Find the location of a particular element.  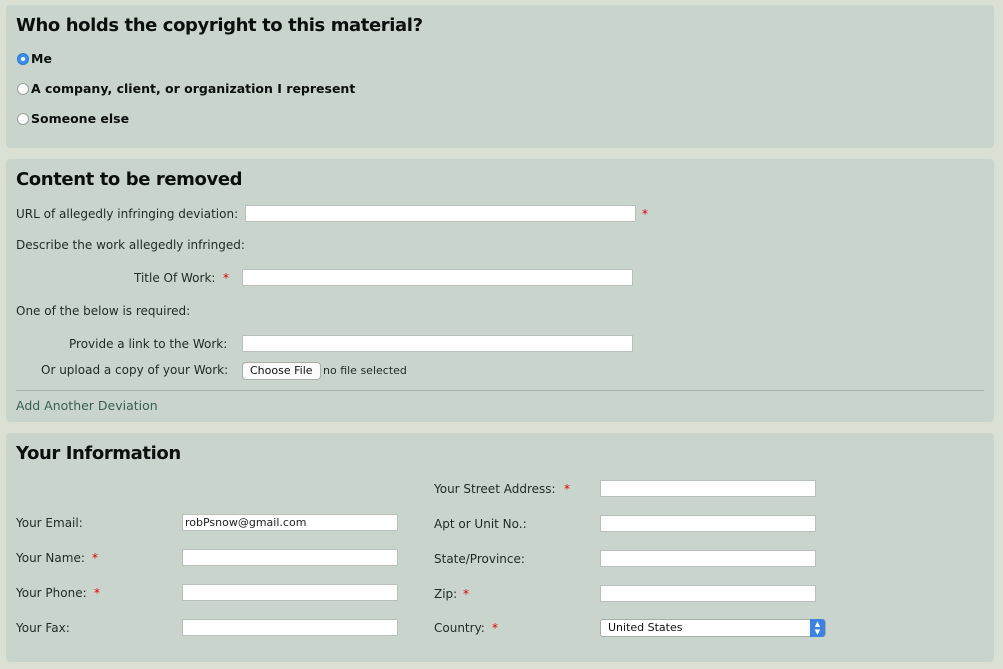

apt-input is located at coordinates (708, 523).